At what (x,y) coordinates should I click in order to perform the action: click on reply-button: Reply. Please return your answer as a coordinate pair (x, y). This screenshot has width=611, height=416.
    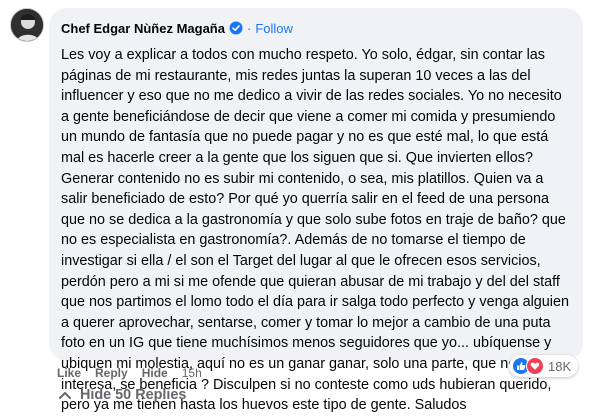
    Looking at the image, I should click on (111, 373).